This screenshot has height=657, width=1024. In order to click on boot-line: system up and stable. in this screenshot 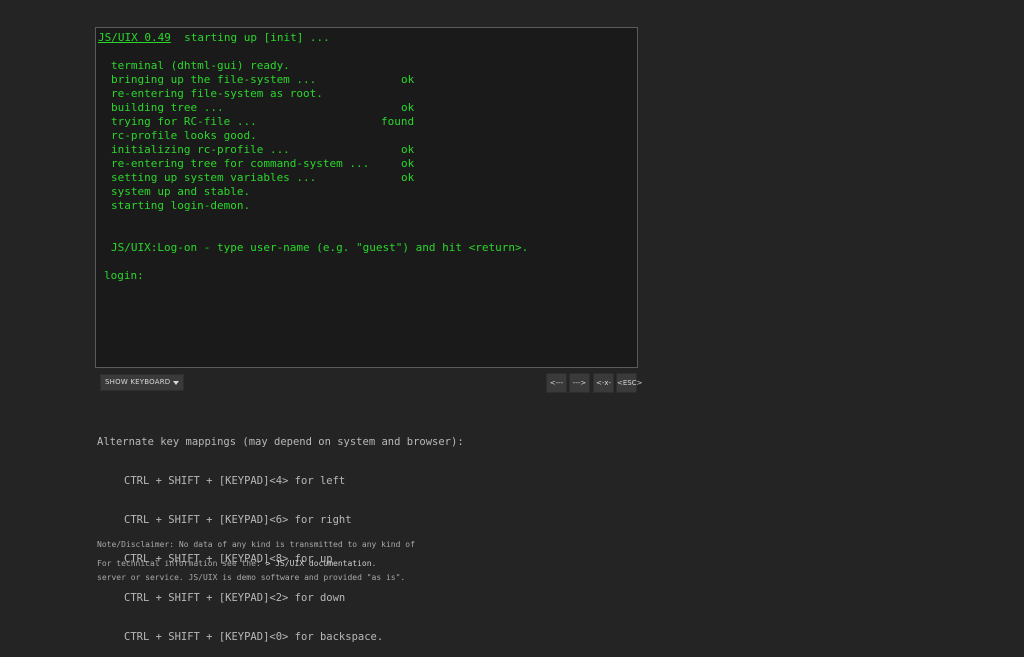, I will do `click(181, 191)`.